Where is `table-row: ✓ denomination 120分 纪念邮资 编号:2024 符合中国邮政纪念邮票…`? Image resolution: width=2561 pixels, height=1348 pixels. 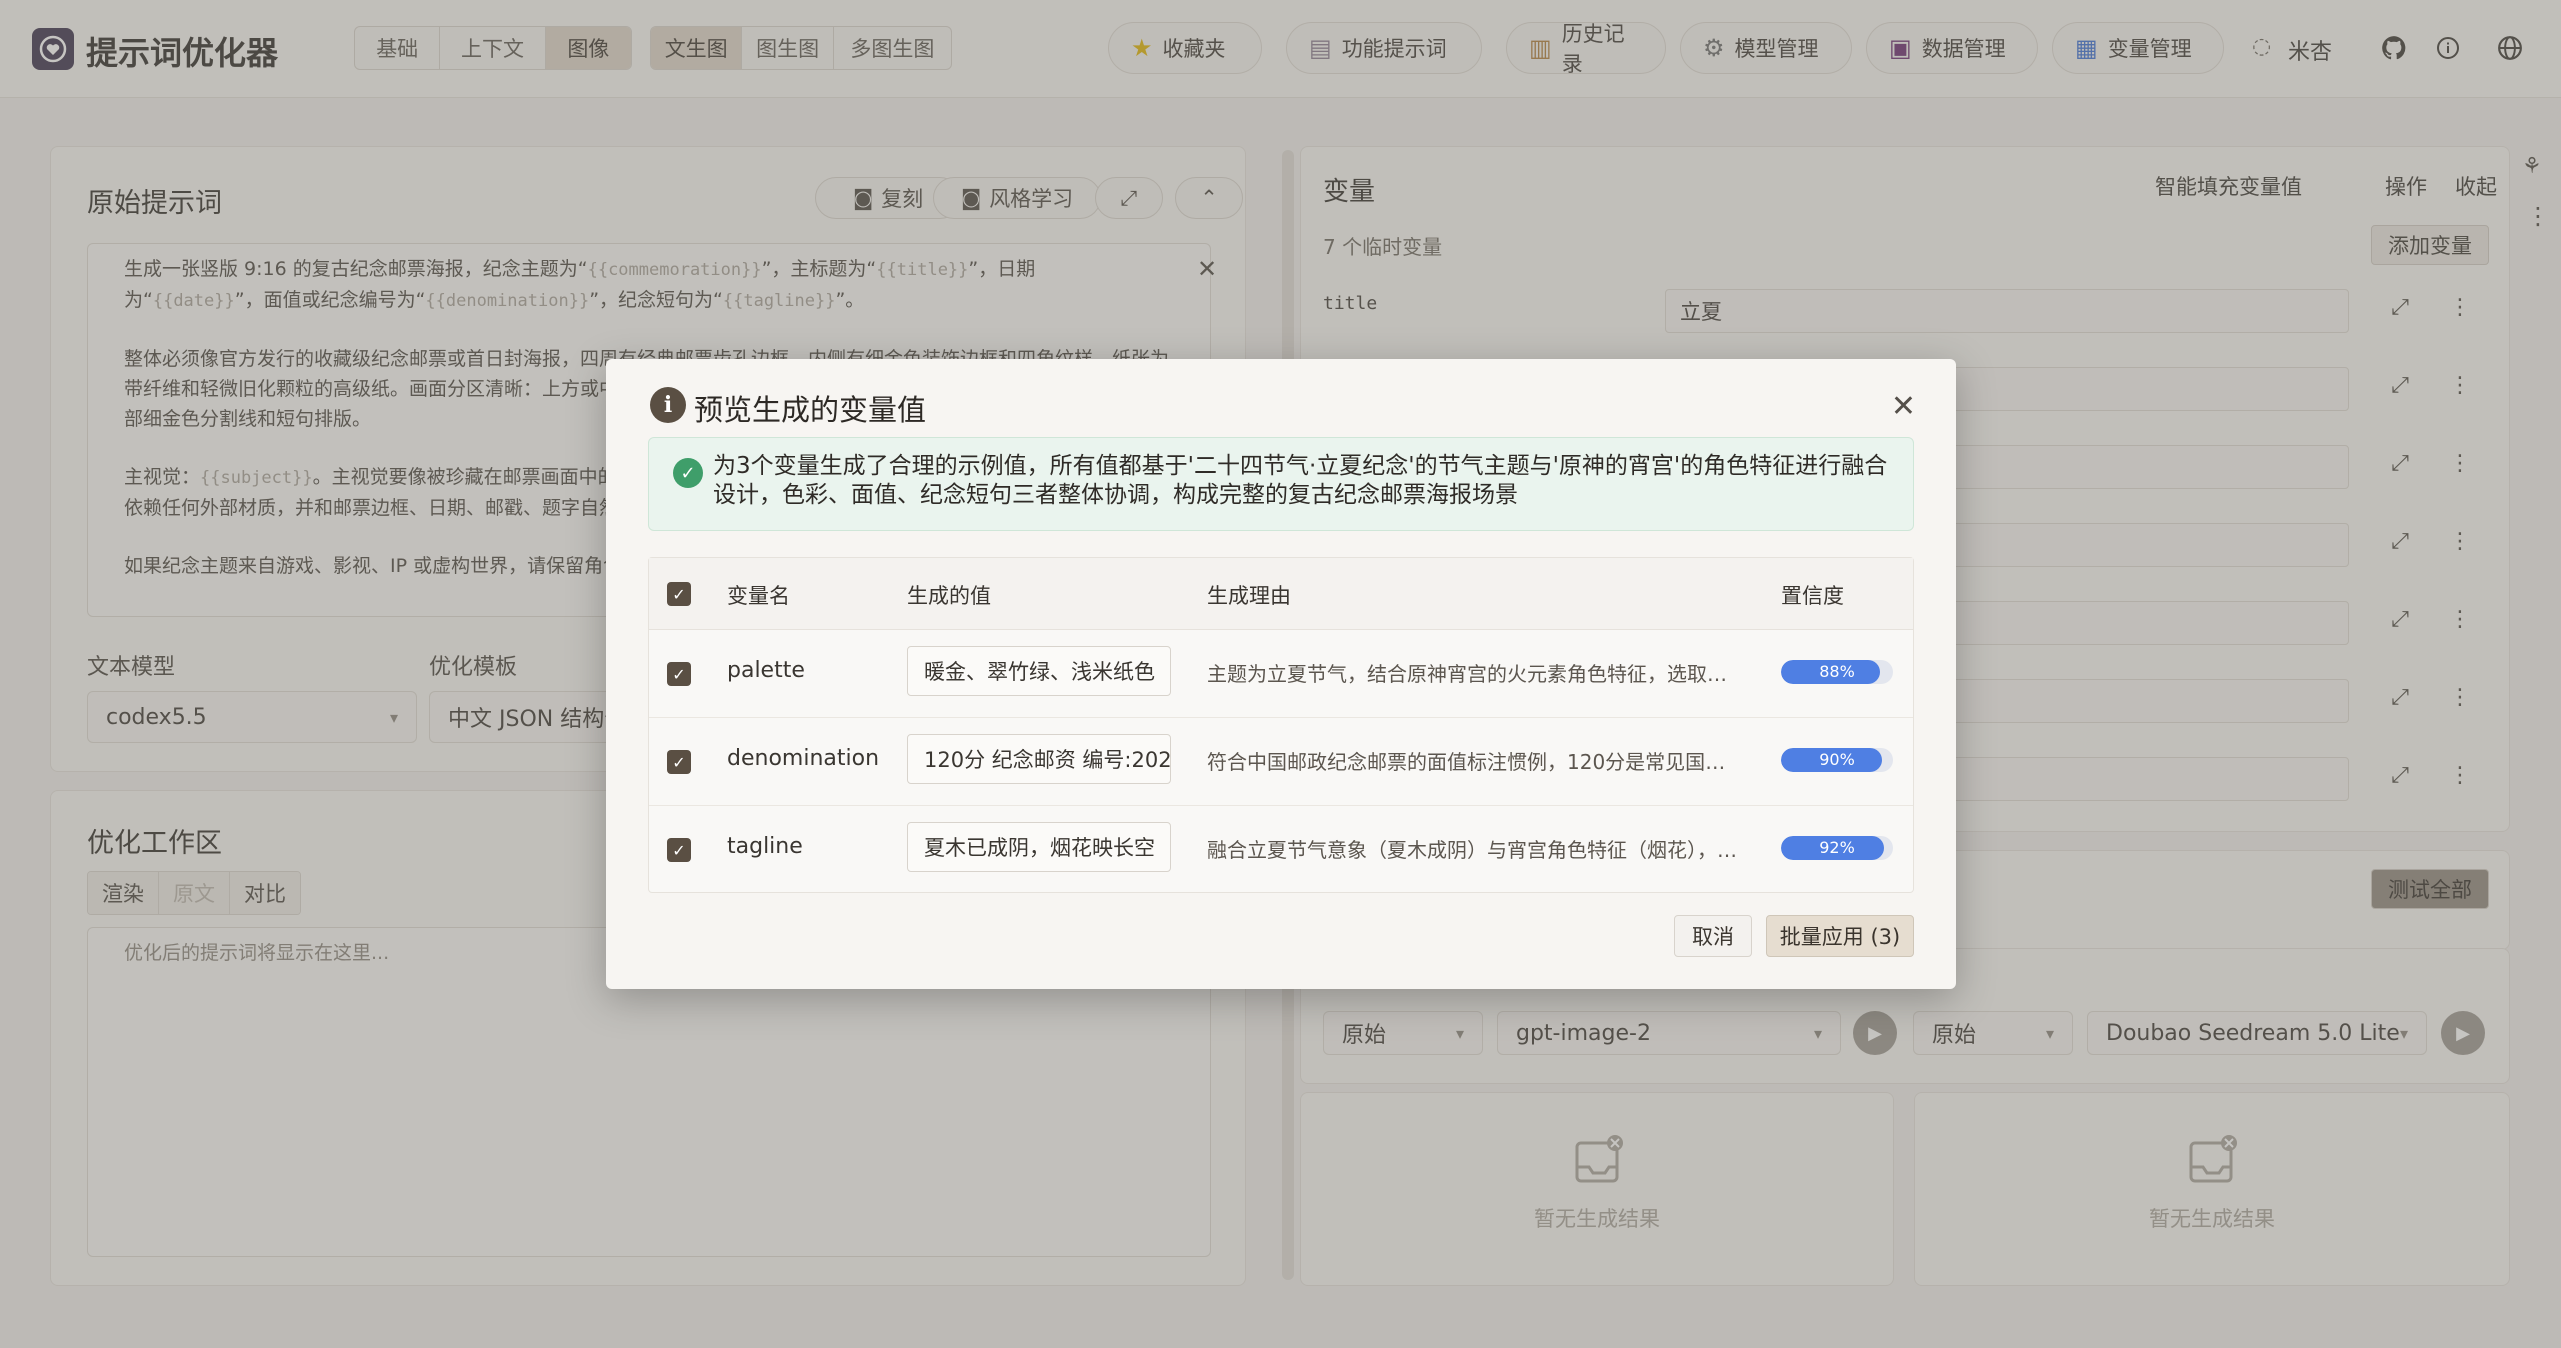 table-row: ✓ denomination 120分 纪念邮资 编号:2024 符合中国邮政纪念邮票… is located at coordinates (1281, 762).